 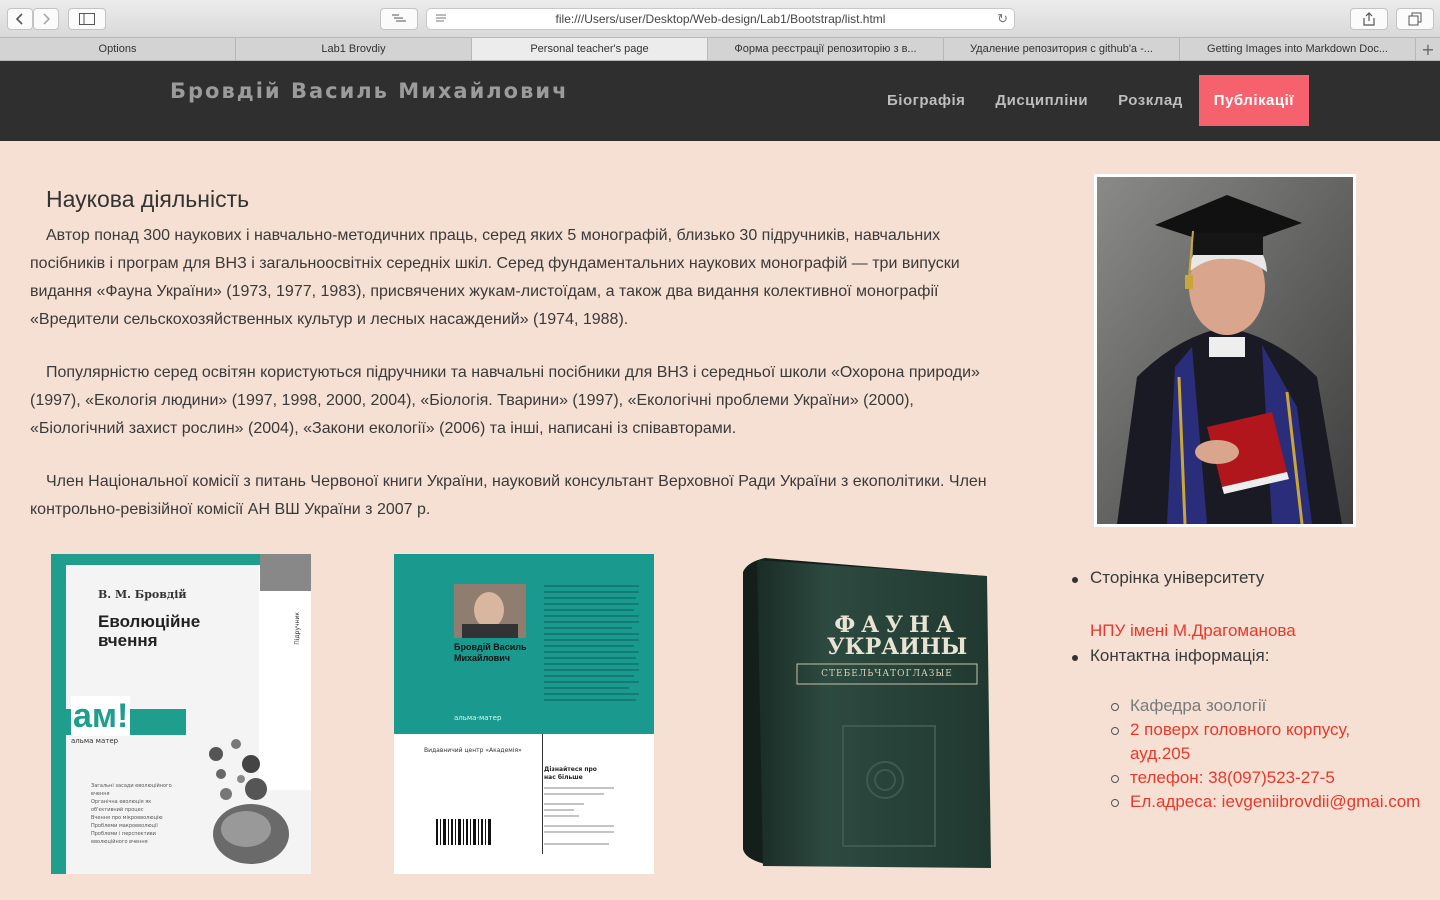 What do you see at coordinates (1198, 705) in the screenshot?
I see `contact-department: Кафедра зоології` at bounding box center [1198, 705].